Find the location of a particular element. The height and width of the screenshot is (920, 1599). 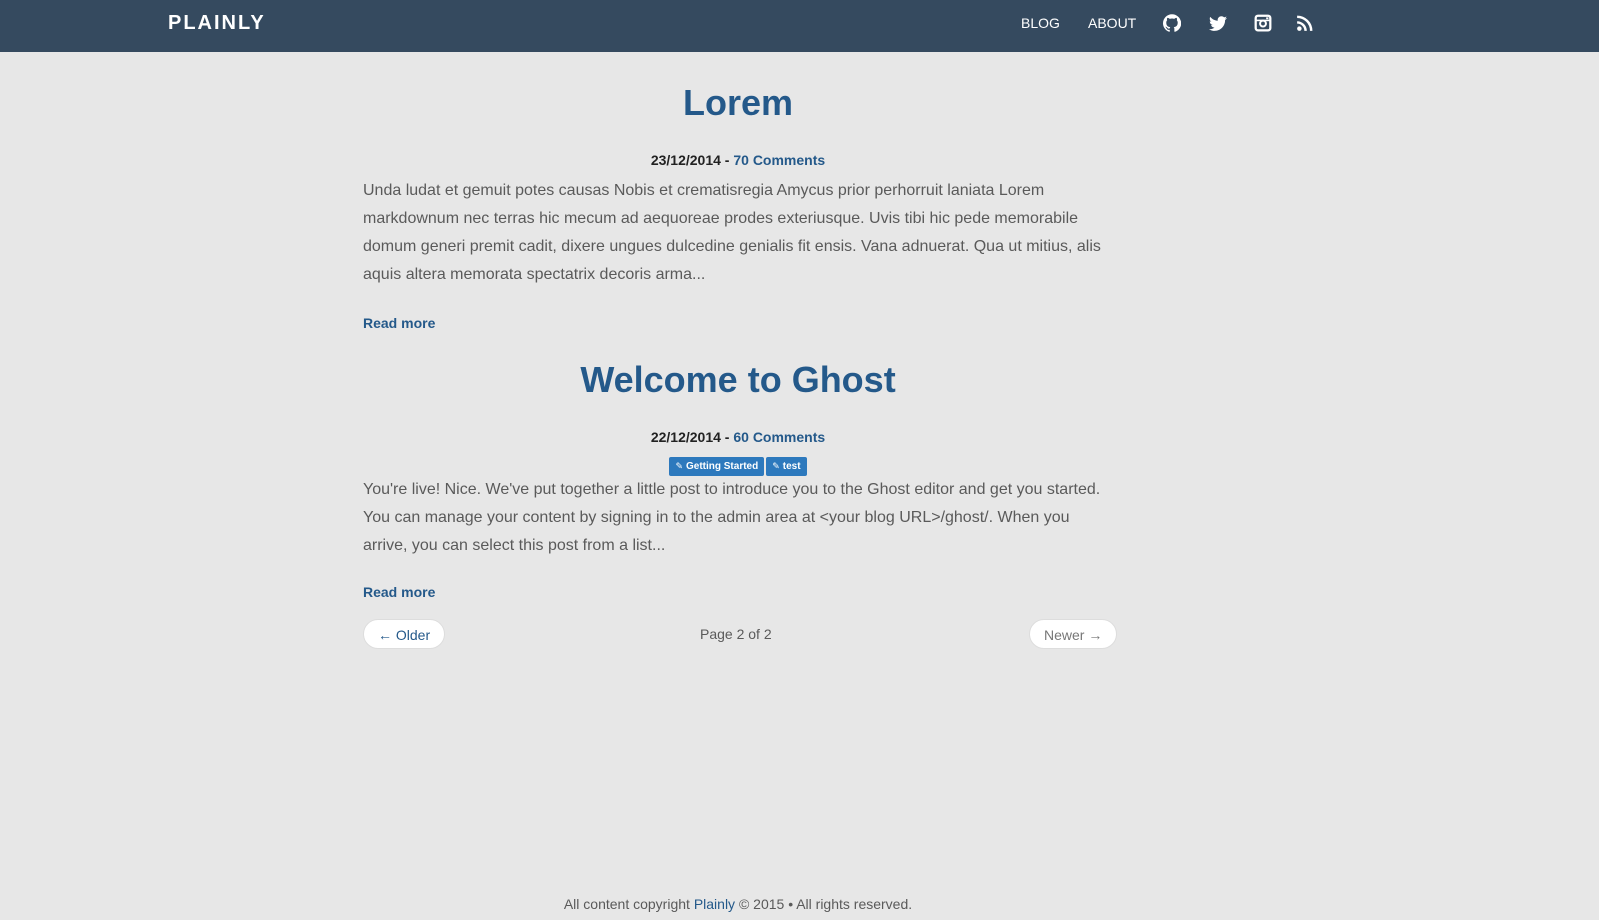

page-number: Page 2 of 2 is located at coordinates (736, 634).